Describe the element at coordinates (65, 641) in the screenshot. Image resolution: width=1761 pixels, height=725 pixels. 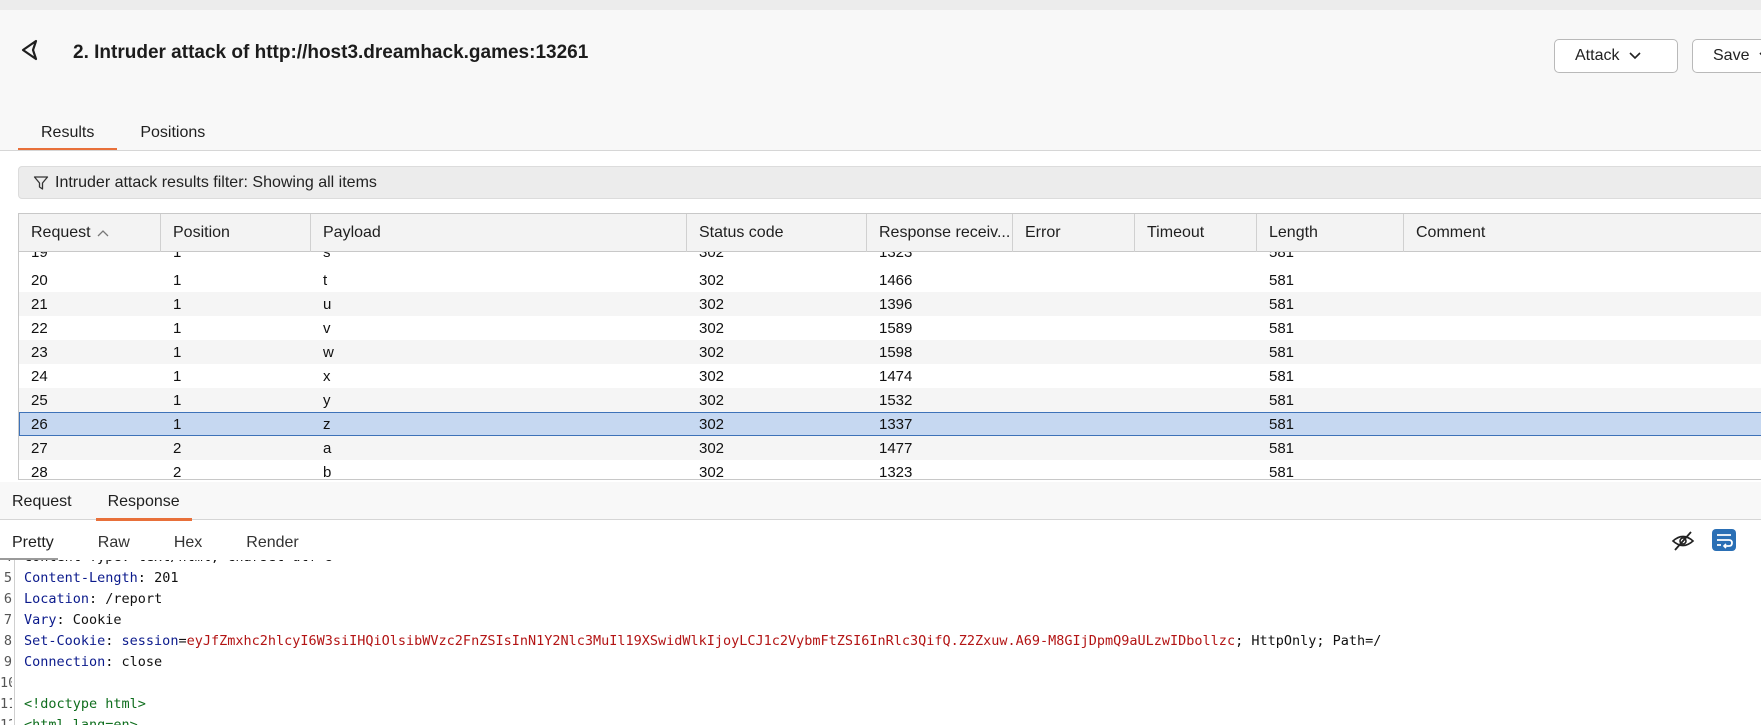
I see `header-name: Set-Cookie` at that location.